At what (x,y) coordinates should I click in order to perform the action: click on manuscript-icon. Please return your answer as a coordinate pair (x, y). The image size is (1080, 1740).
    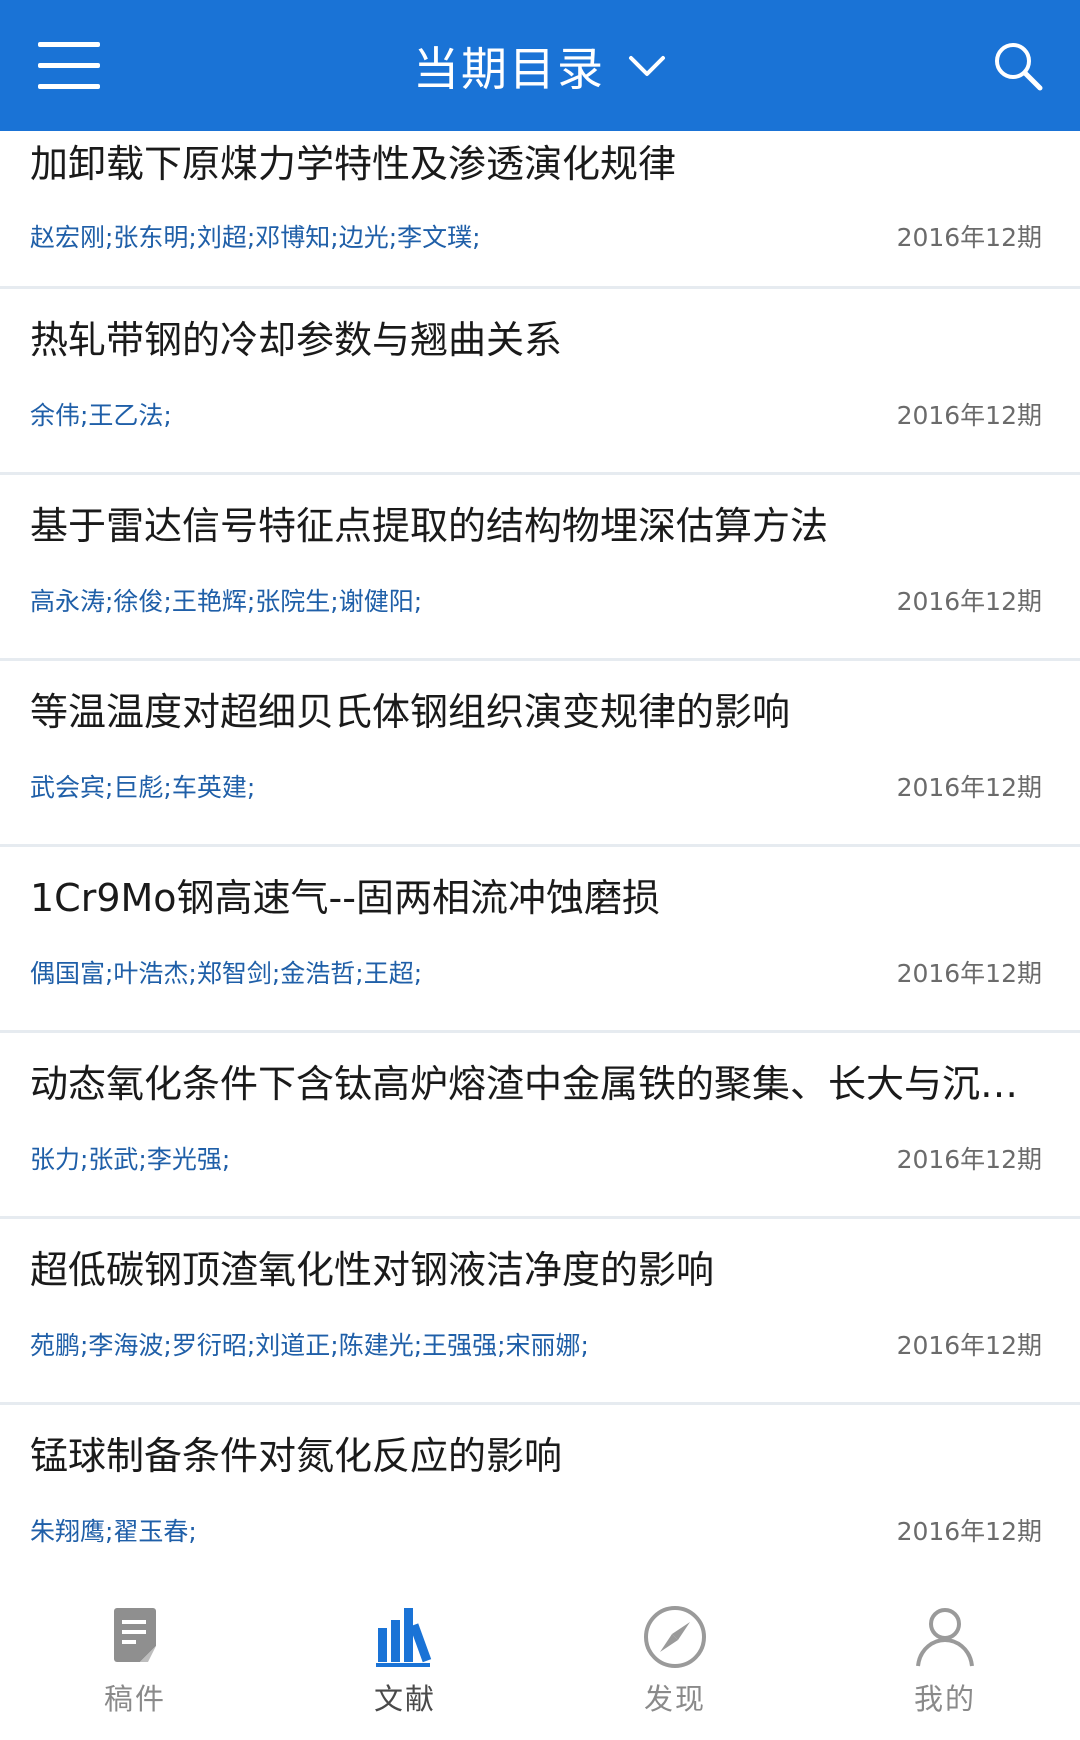
    Looking at the image, I should click on (135, 1635).